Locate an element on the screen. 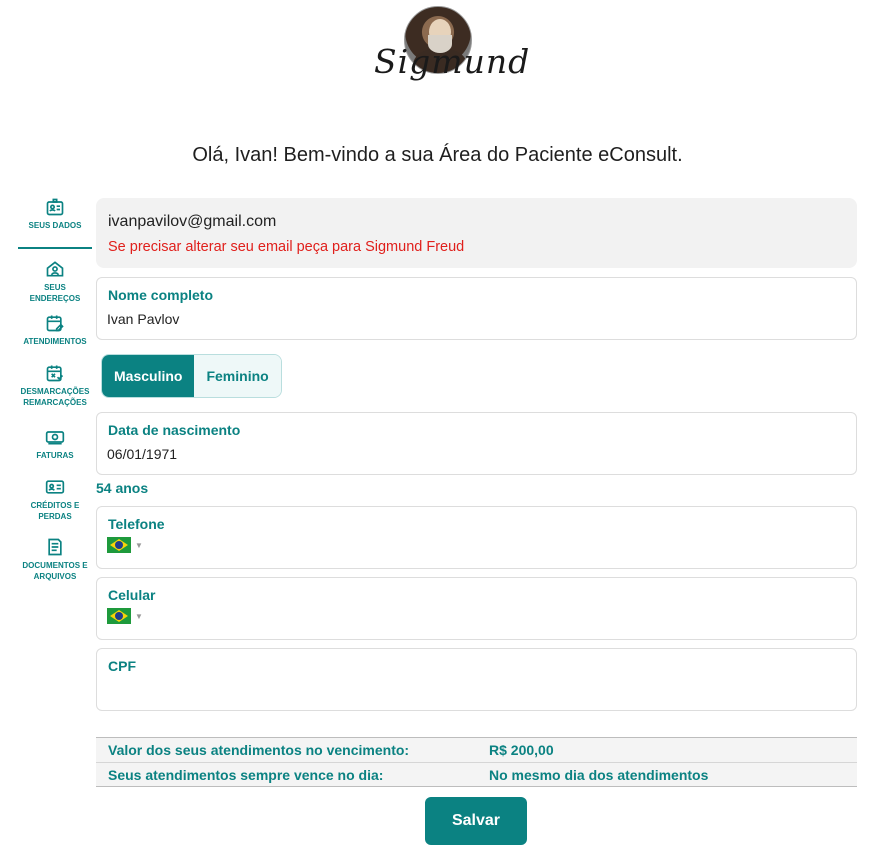 Image resolution: width=875 pixels, height=859 pixels. full-name-input is located at coordinates (472, 319).